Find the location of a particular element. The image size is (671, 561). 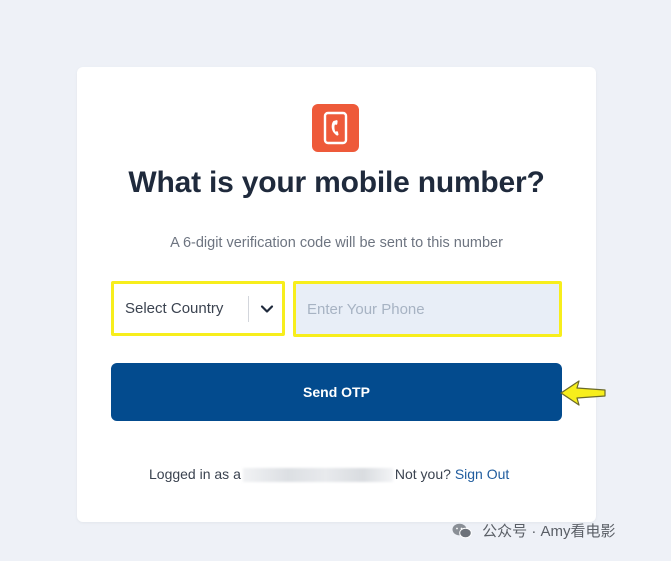

username-partial: a is located at coordinates (237, 474).